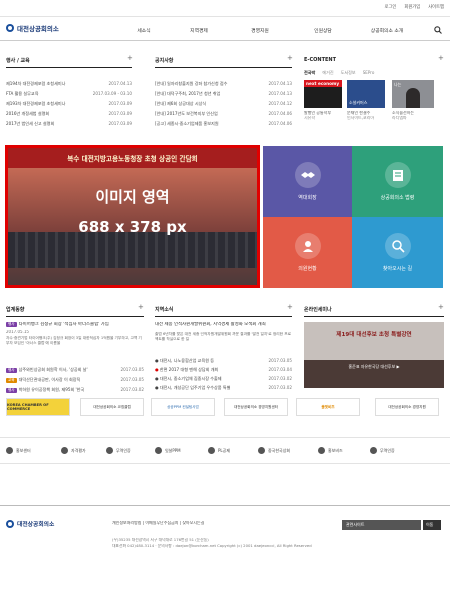 This screenshot has height=600, width=450. What do you see at coordinates (69, 124) in the screenshot?
I see `list-item: 2017년 법인세 신고 설명회 2017.03.09` at bounding box center [69, 124].